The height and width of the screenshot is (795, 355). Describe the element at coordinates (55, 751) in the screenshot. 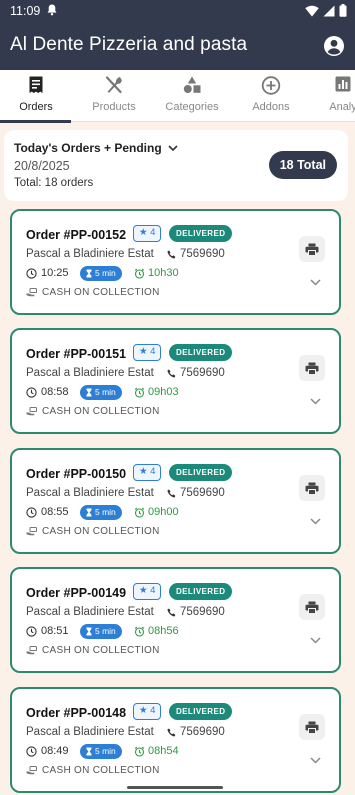

I see `order-time-value: 08:49` at that location.